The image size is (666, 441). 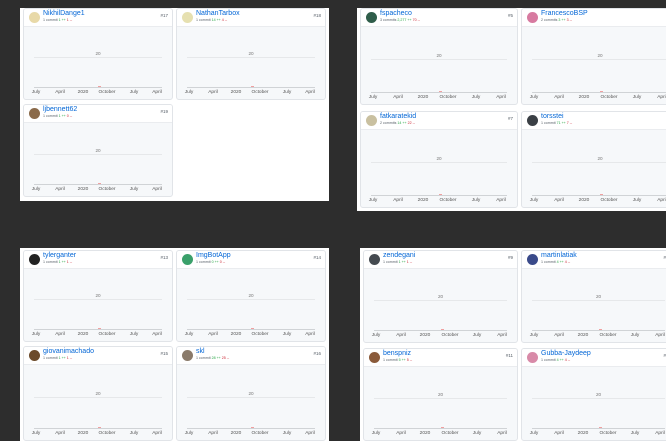 What do you see at coordinates (388, 20) in the screenshot?
I see `commit-count: 3 commits` at bounding box center [388, 20].